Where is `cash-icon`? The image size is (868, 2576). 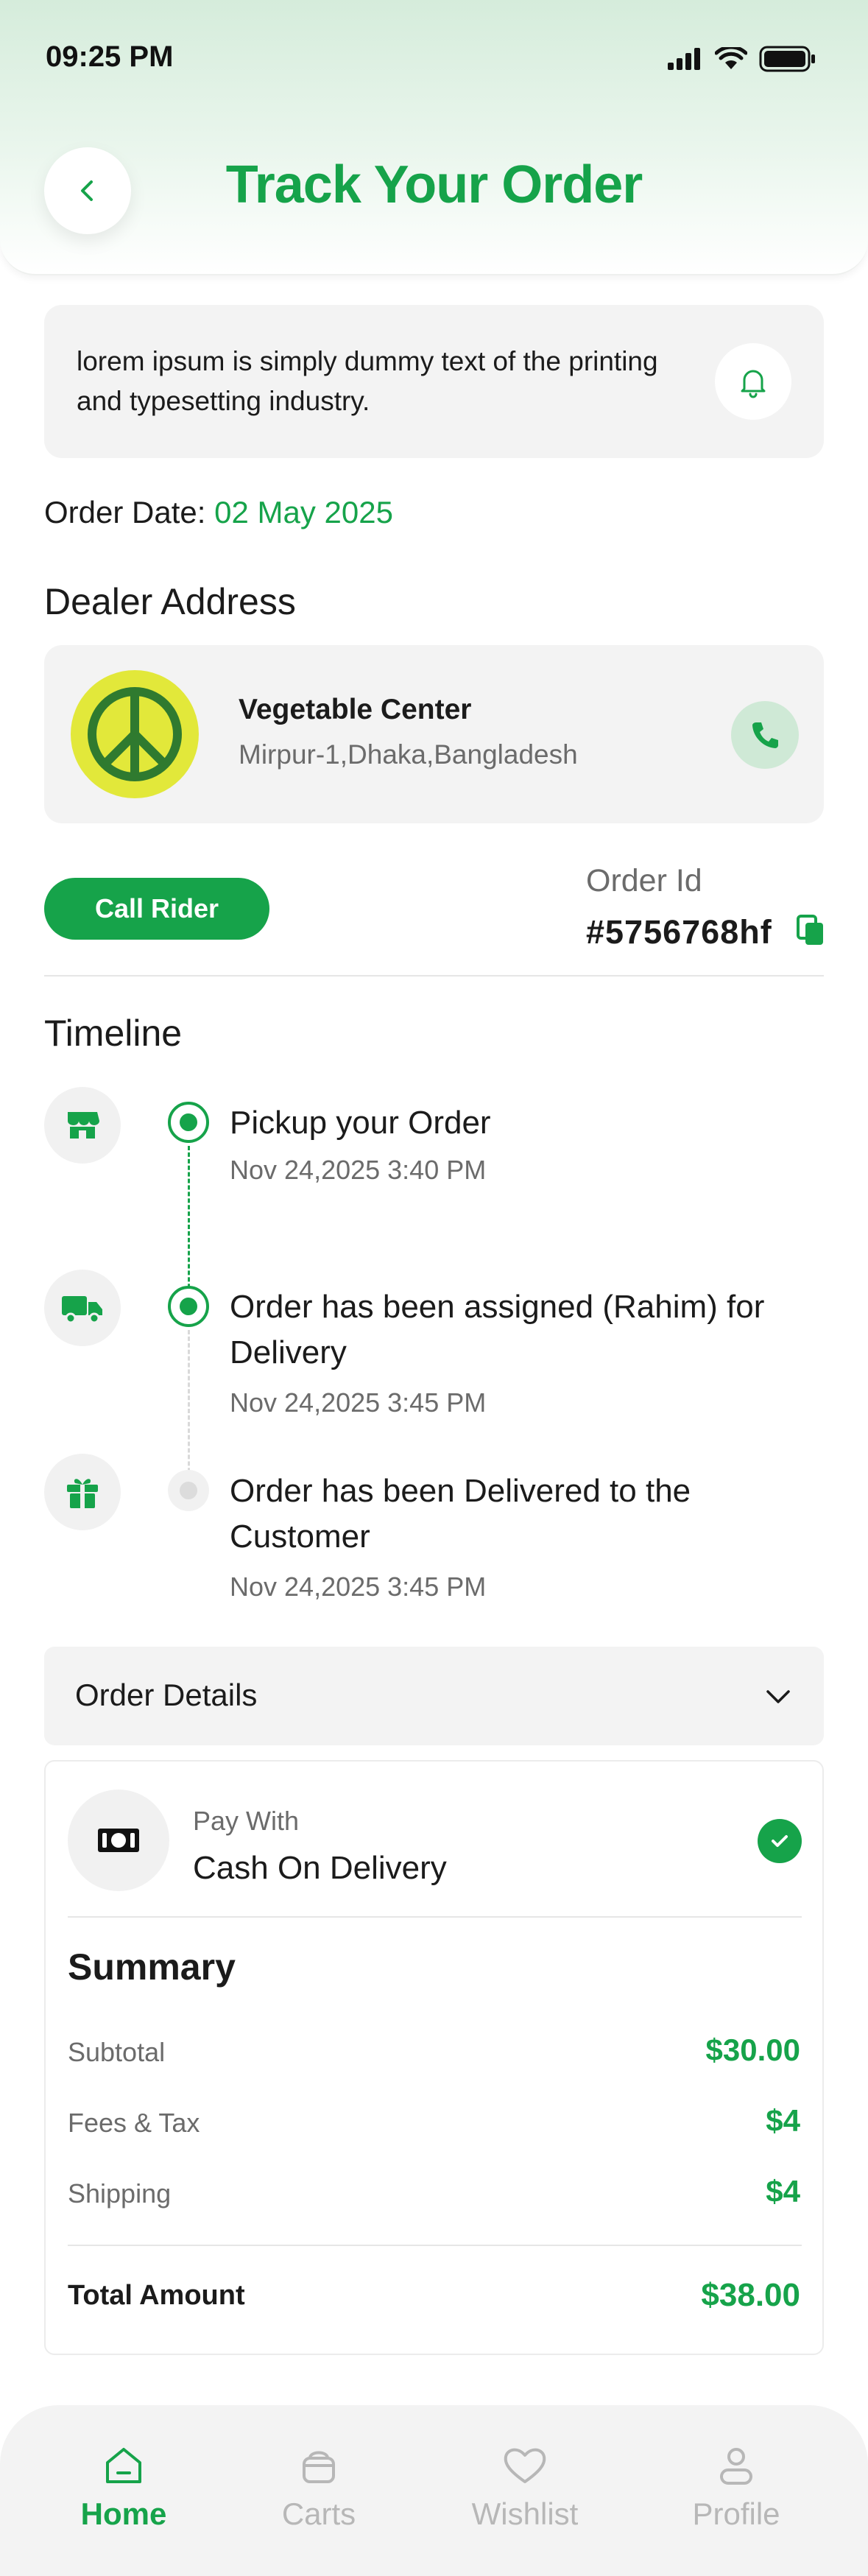
cash-icon is located at coordinates (118, 1840).